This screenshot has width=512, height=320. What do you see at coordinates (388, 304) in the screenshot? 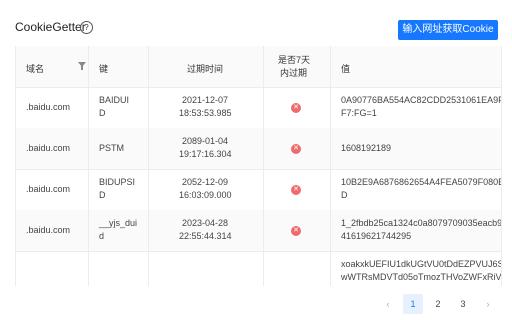
I see `prev-page-button: ‹` at bounding box center [388, 304].